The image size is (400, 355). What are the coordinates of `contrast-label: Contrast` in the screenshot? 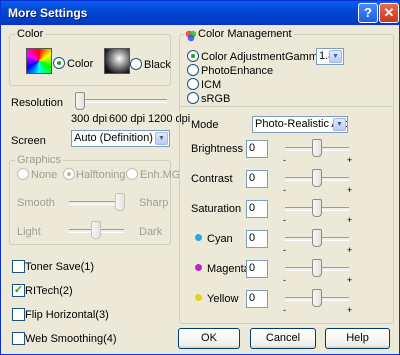 It's located at (212, 179).